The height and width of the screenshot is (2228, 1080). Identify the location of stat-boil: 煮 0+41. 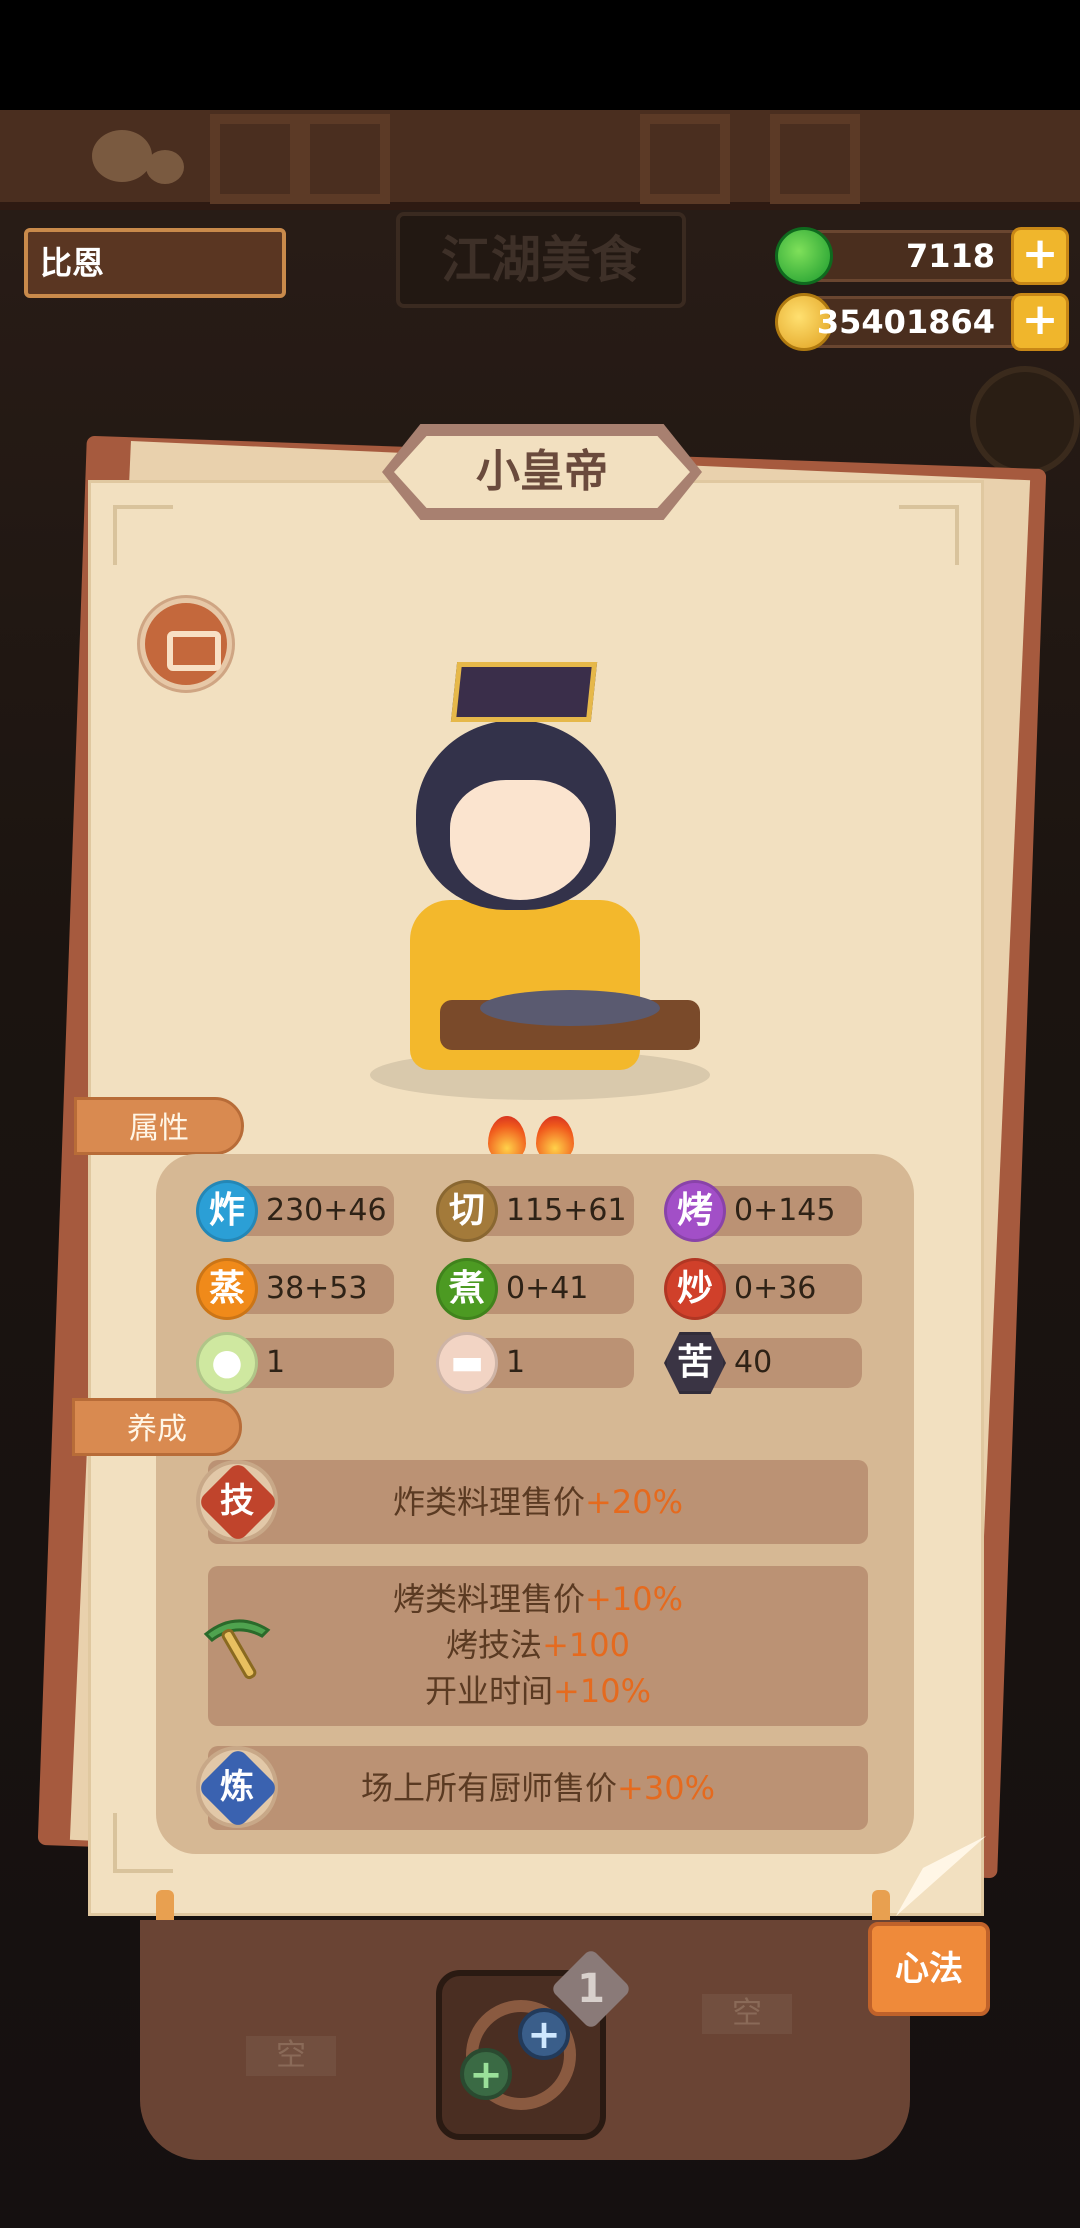
(536, 1289).